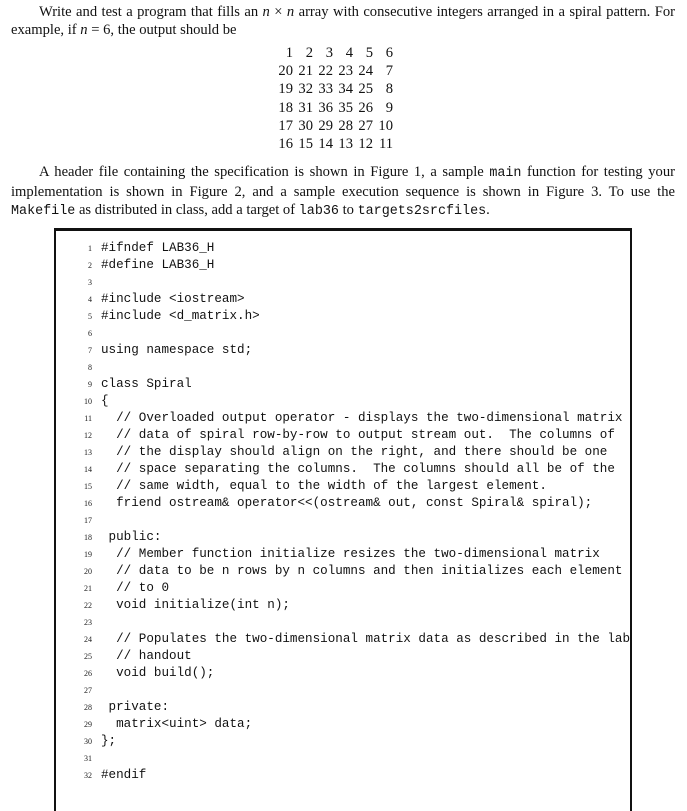 Image resolution: width=687 pixels, height=811 pixels. What do you see at coordinates (88, 588) in the screenshot?
I see `line-number: 21` at bounding box center [88, 588].